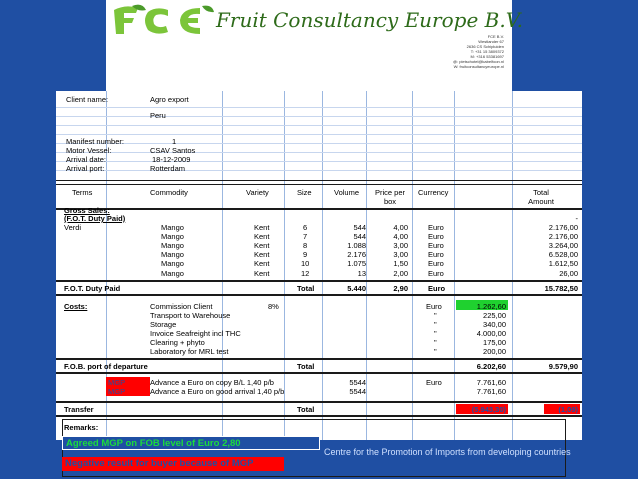 This screenshot has width=638, height=479. Describe the element at coordinates (400, 288) in the screenshot. I see `fot-price: 2,90` at that location.